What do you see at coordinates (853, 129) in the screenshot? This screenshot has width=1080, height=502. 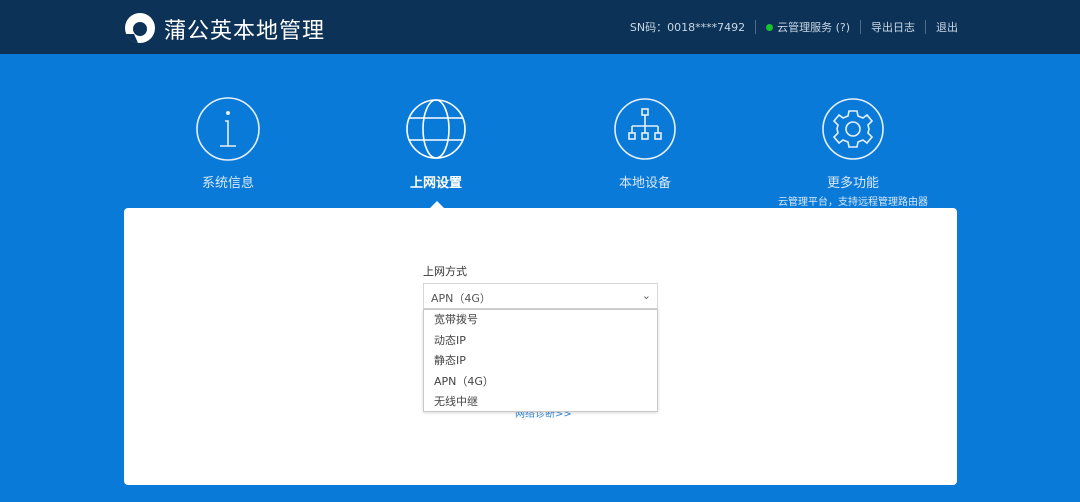 I see `gear-icon` at bounding box center [853, 129].